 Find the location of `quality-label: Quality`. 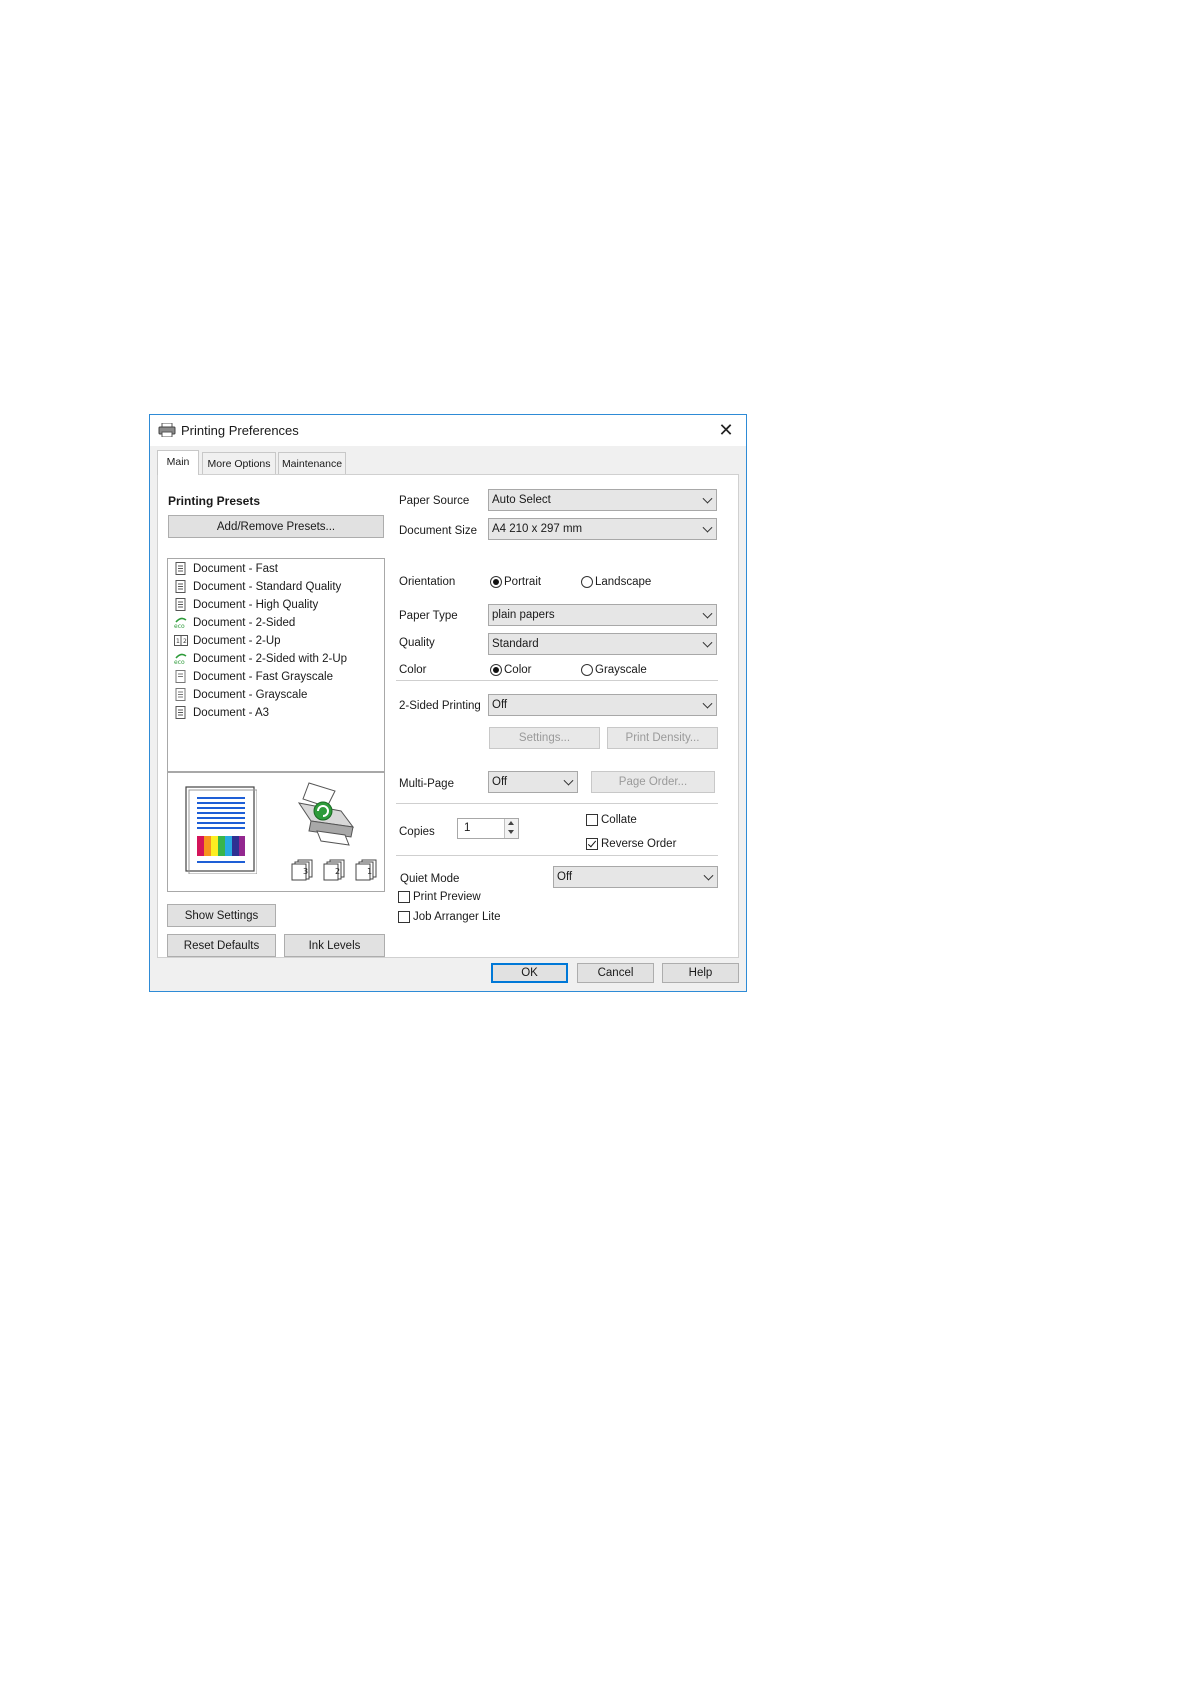

quality-label: Quality is located at coordinates (417, 643).